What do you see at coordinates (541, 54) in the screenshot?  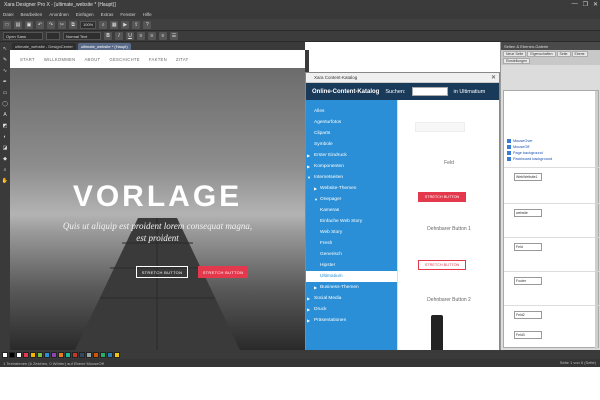 I see `gallery-tab-properties: Eigenschaften` at bounding box center [541, 54].